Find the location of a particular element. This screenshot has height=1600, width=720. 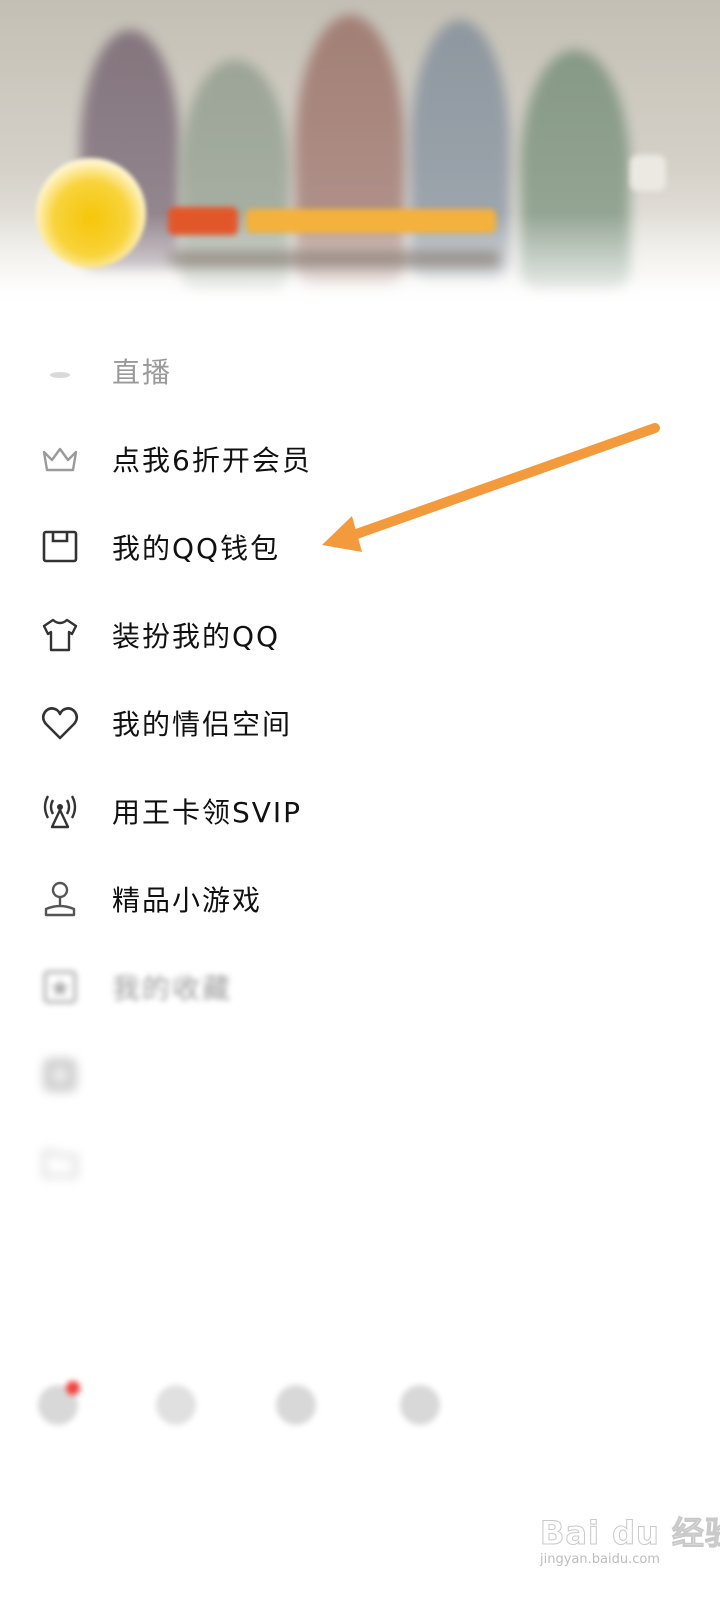

notification-badge is located at coordinates (73, 1388).